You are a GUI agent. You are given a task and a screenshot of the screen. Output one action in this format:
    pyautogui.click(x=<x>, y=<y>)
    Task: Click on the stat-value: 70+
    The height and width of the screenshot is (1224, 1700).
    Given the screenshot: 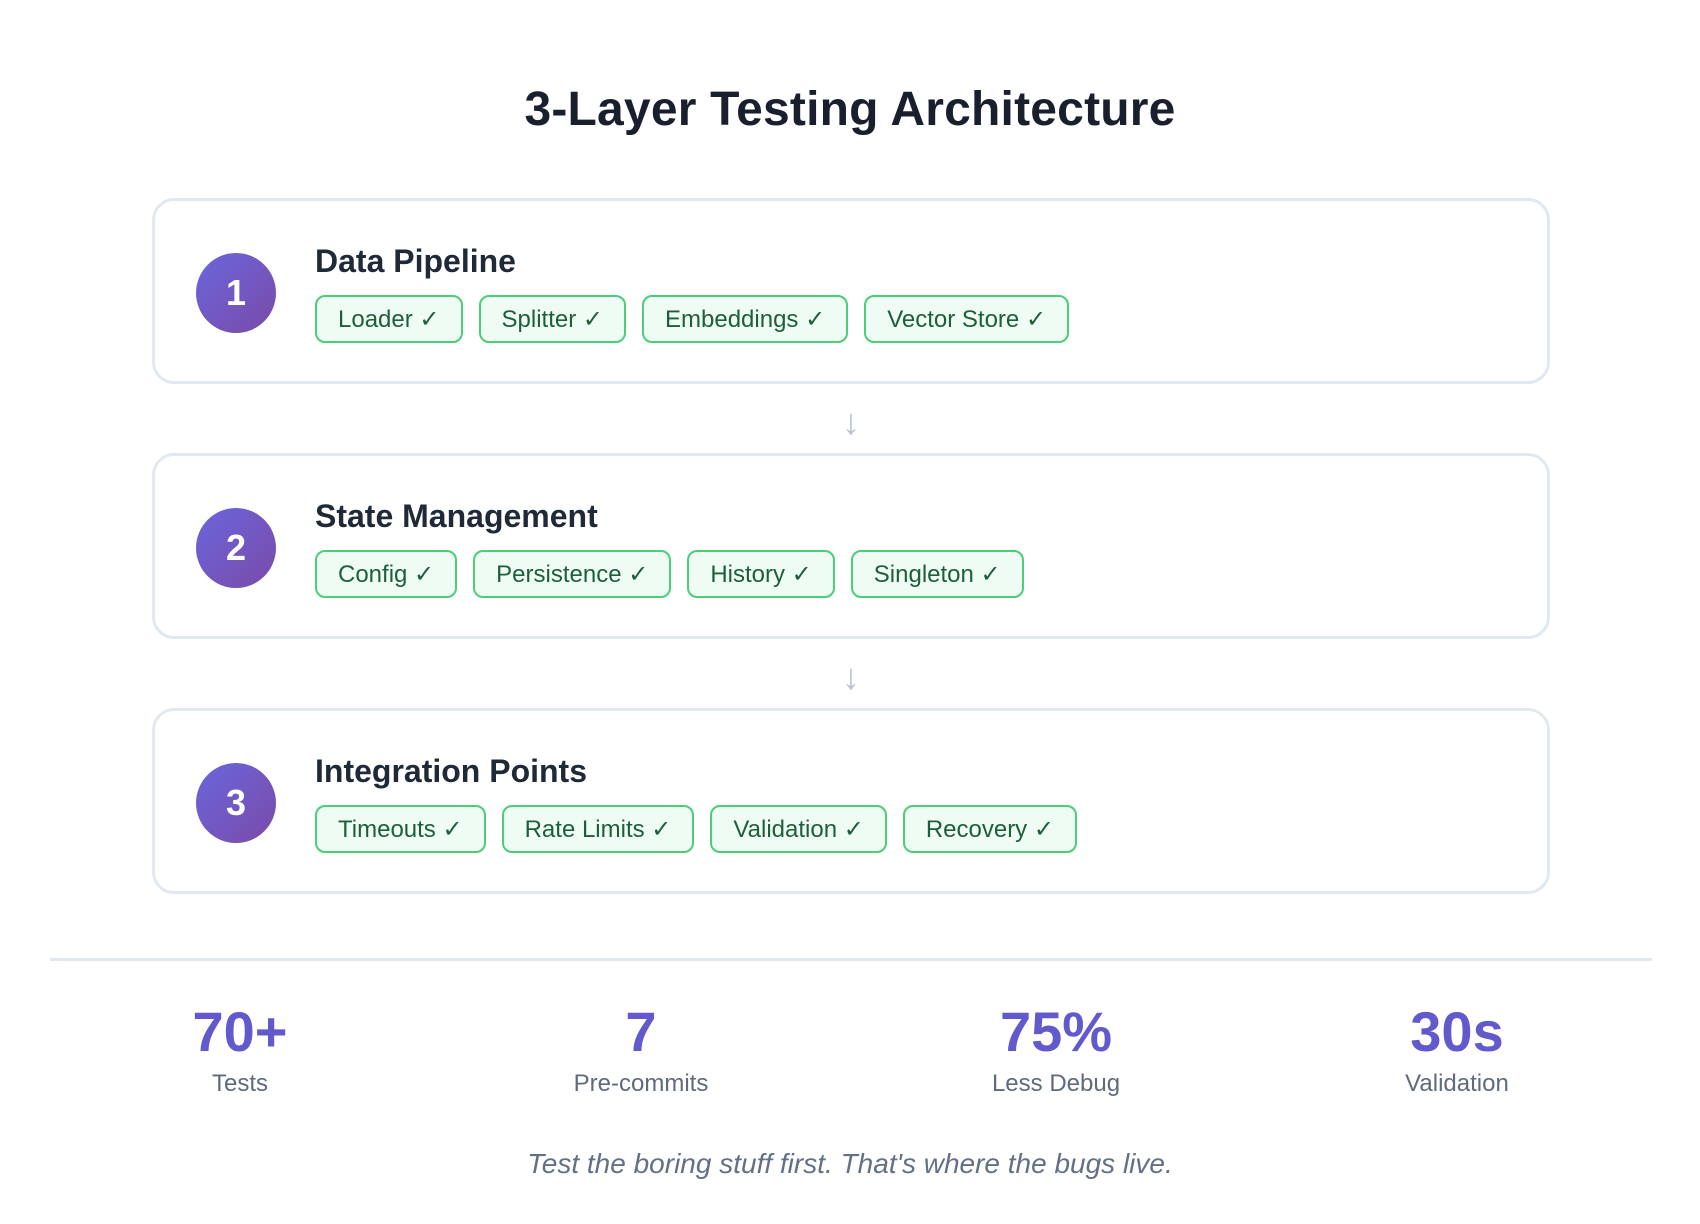 What is the action you would take?
    pyautogui.click(x=240, y=1031)
    